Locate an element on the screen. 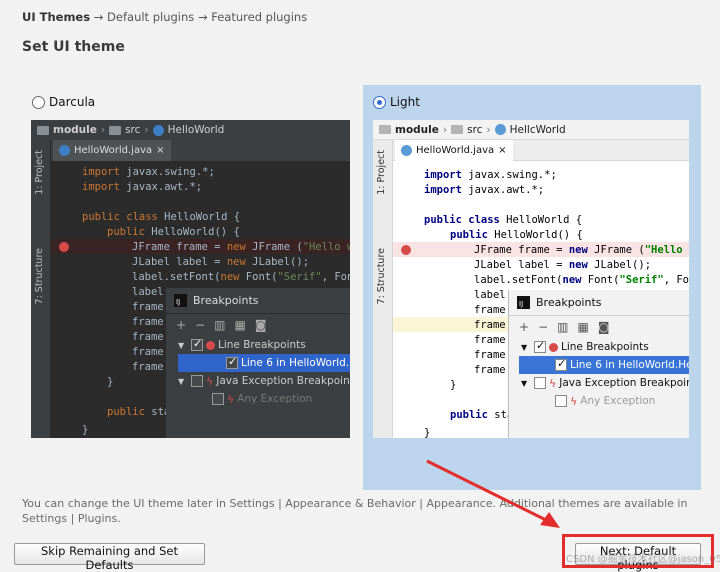 Image resolution: width=720 pixels, height=572 pixels. dialog-title: Breakpoints is located at coordinates (226, 300).